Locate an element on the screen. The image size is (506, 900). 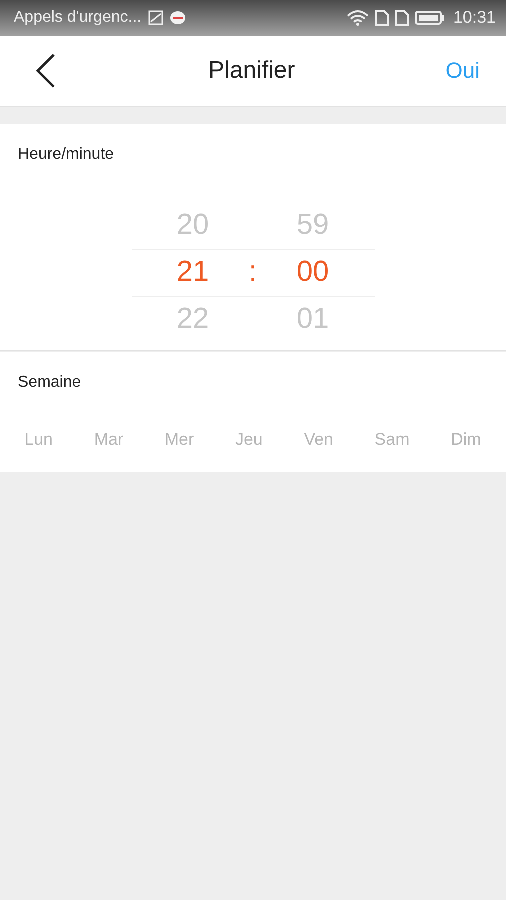
clock-text: 10:31 is located at coordinates (474, 18).